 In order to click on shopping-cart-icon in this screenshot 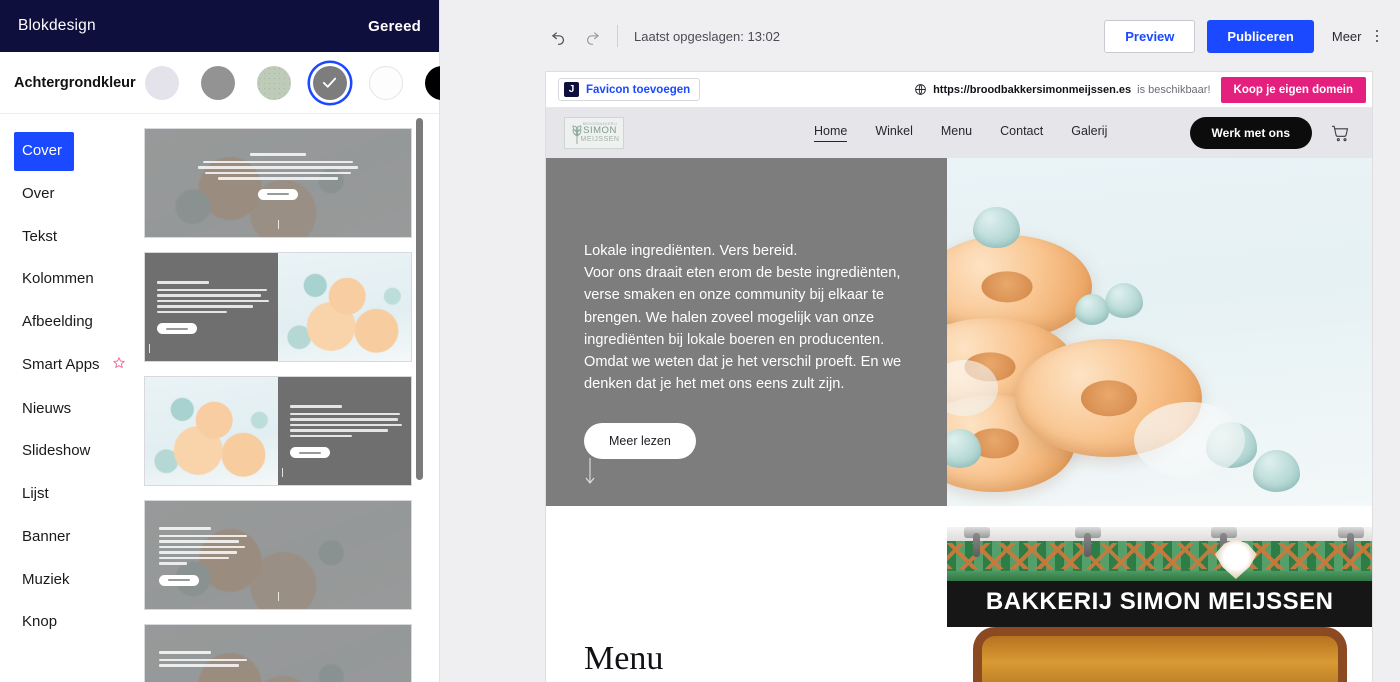, I will do `click(1340, 133)`.